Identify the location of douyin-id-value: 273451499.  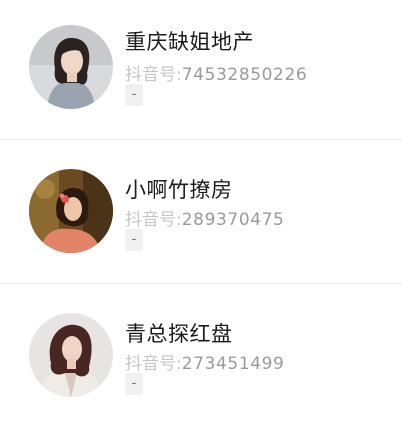
(233, 364).